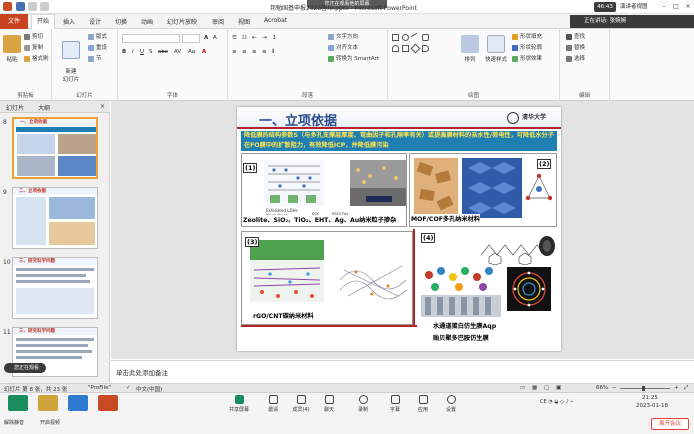 This screenshot has height=434, width=694. I want to click on redo-icon, so click(44, 6).